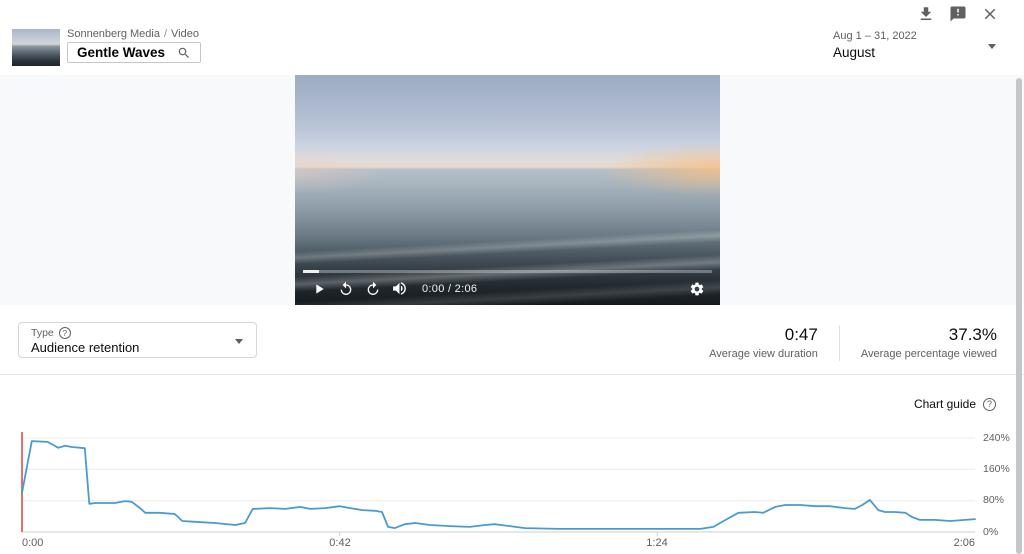  Describe the element at coordinates (184, 53) in the screenshot. I see `search-icon` at that location.